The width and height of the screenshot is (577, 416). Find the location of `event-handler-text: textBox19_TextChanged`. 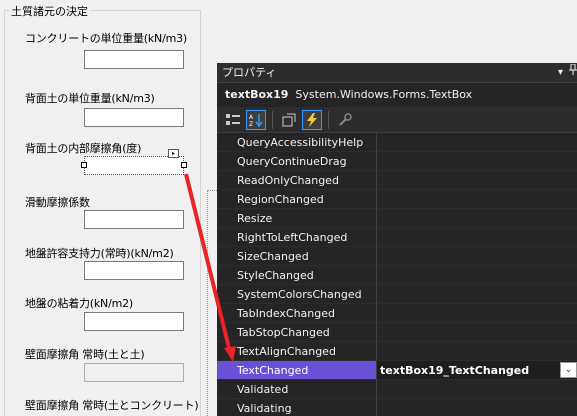

event-handler-text: textBox19_TextChanged is located at coordinates (455, 370).